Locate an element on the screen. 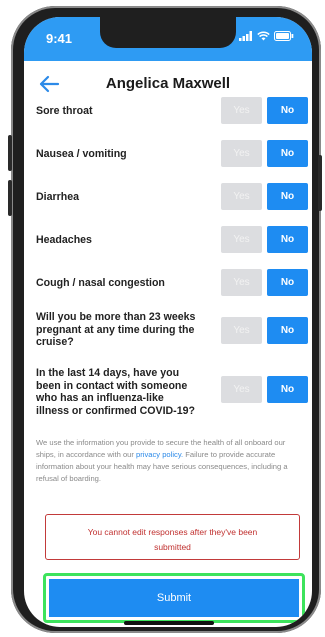  notch is located at coordinates (168, 32).